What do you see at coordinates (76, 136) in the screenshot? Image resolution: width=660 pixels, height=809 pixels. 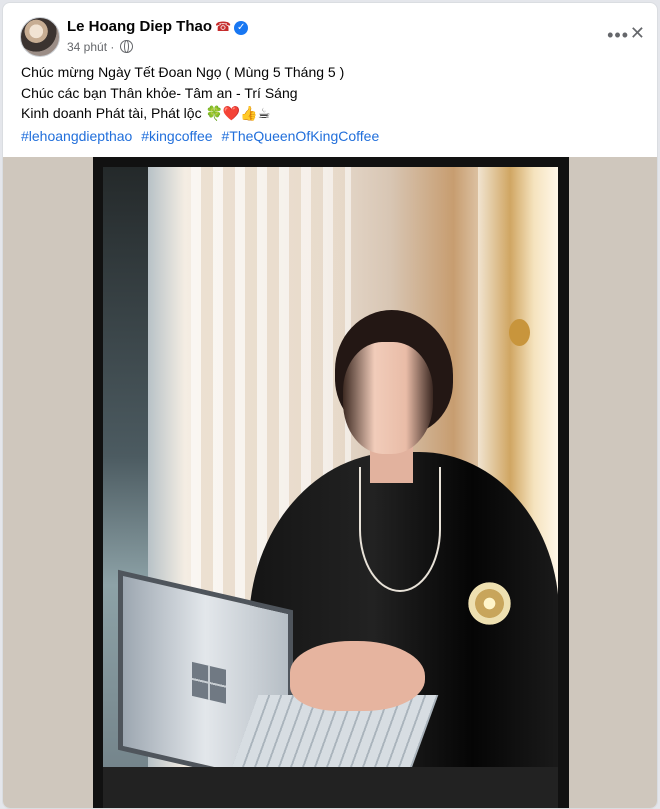 I see `hashtag-lehoangdiepthao: #lehoangdiepthao` at bounding box center [76, 136].